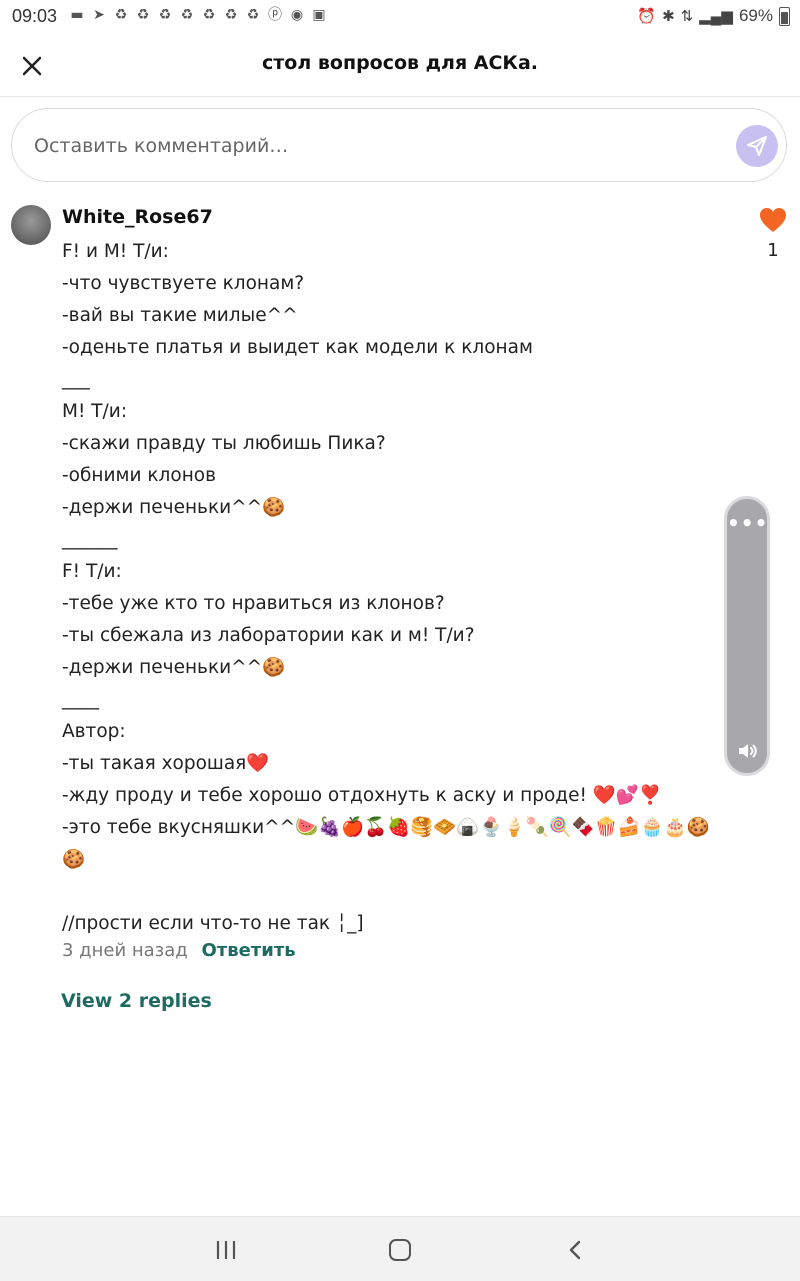 The image size is (800, 1281). I want to click on floating-side-panel: •••, so click(747, 636).